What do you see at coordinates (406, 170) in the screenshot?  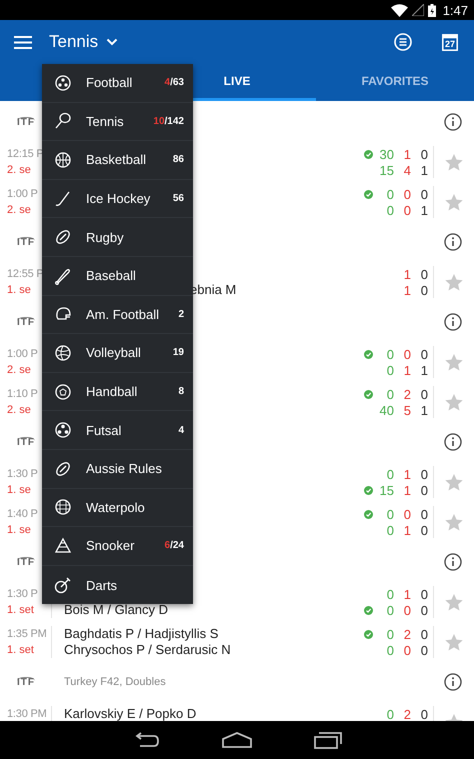 I see `score: 4` at bounding box center [406, 170].